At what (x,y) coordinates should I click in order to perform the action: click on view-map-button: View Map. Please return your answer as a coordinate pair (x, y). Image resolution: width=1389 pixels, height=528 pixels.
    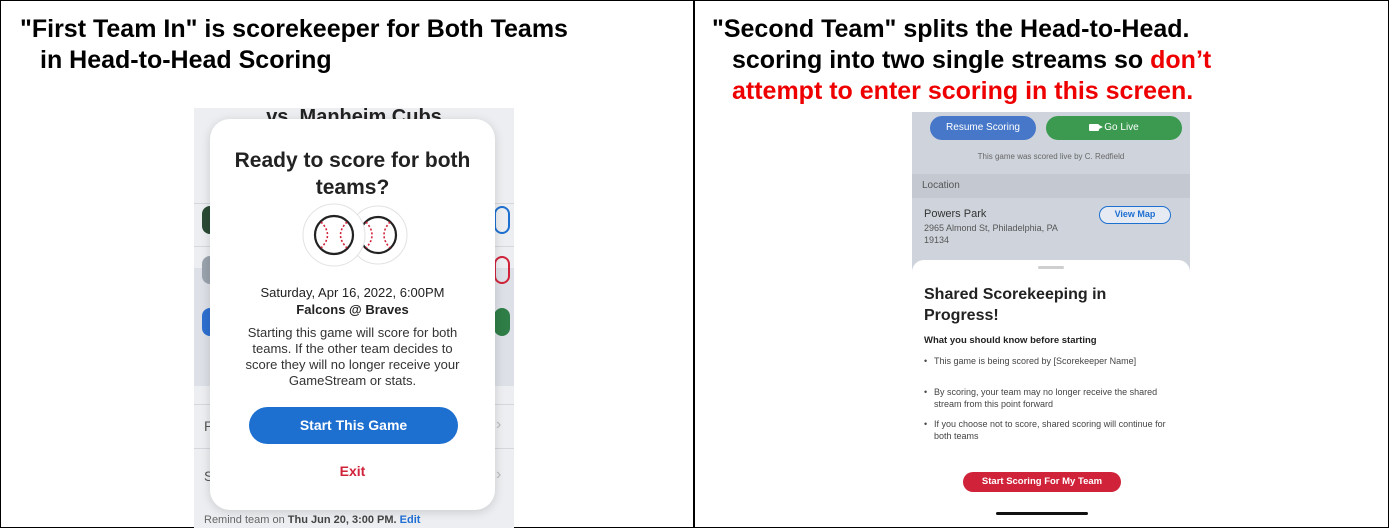
    Looking at the image, I should click on (1135, 215).